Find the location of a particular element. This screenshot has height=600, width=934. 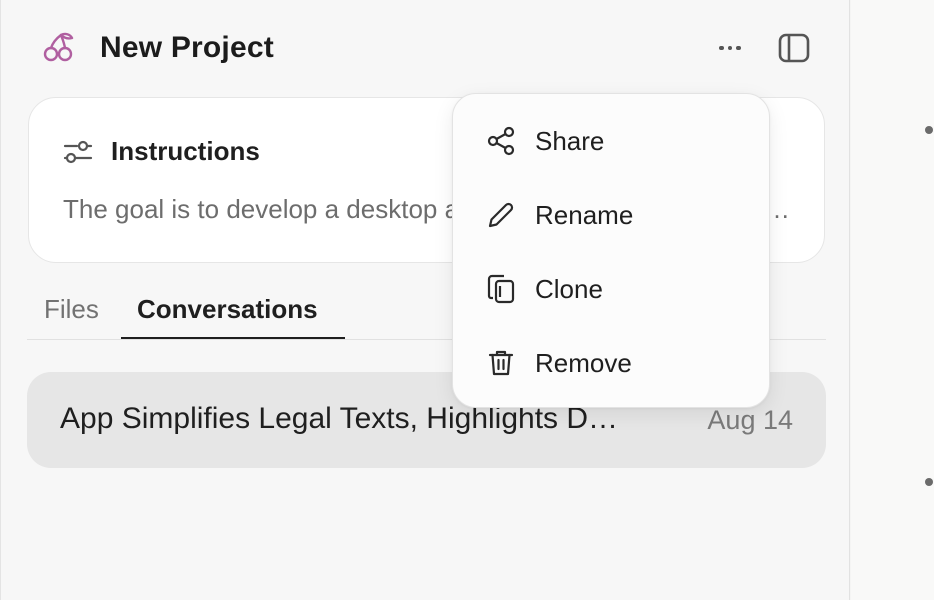

pencil-icon is located at coordinates (501, 215).